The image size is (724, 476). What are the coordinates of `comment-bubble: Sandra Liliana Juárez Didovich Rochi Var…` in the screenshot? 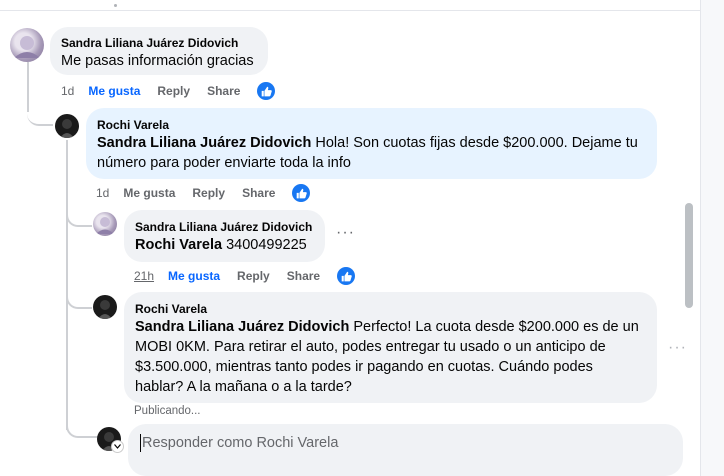 It's located at (224, 236).